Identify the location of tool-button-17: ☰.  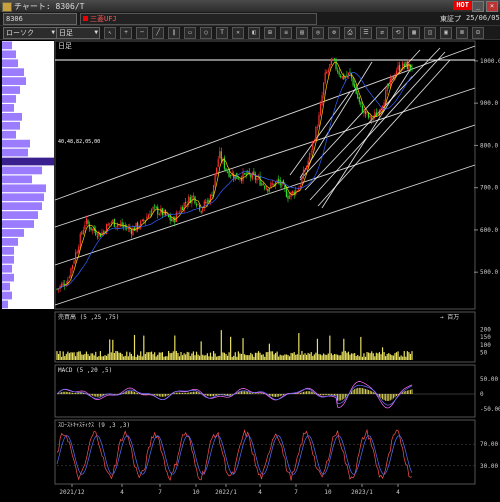
(366, 33).